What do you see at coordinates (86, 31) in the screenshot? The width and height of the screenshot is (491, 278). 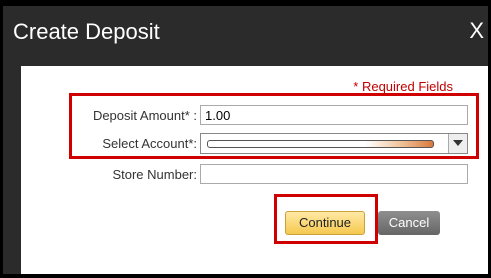 I see `dialog-title: Create Deposit` at bounding box center [86, 31].